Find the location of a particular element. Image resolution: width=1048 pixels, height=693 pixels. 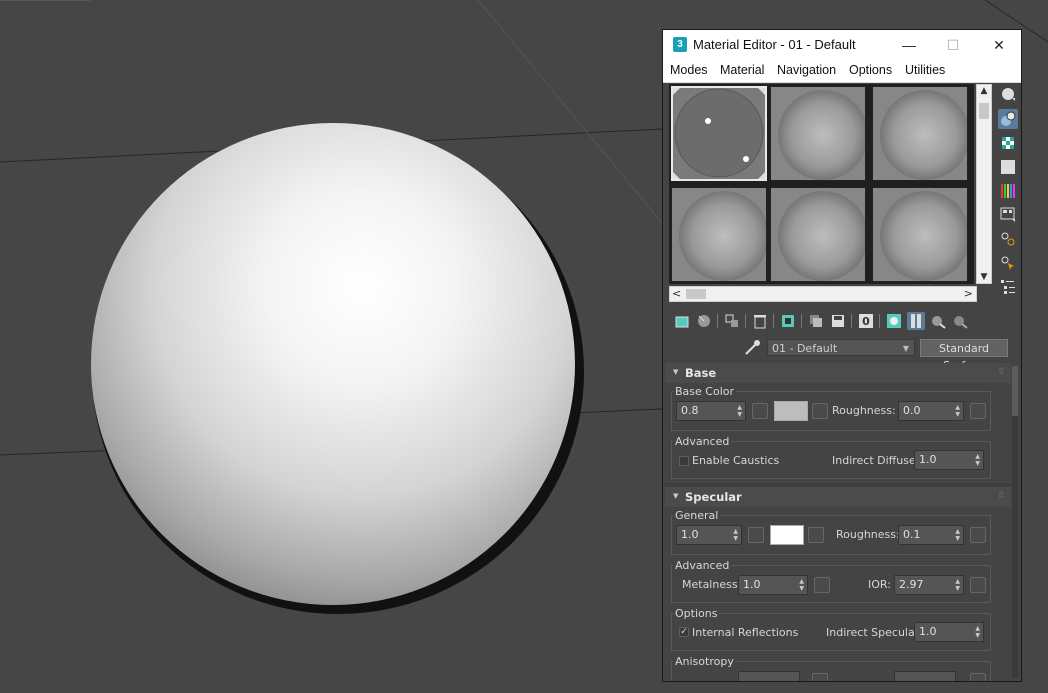

sample-type-icon is located at coordinates (1008, 94).